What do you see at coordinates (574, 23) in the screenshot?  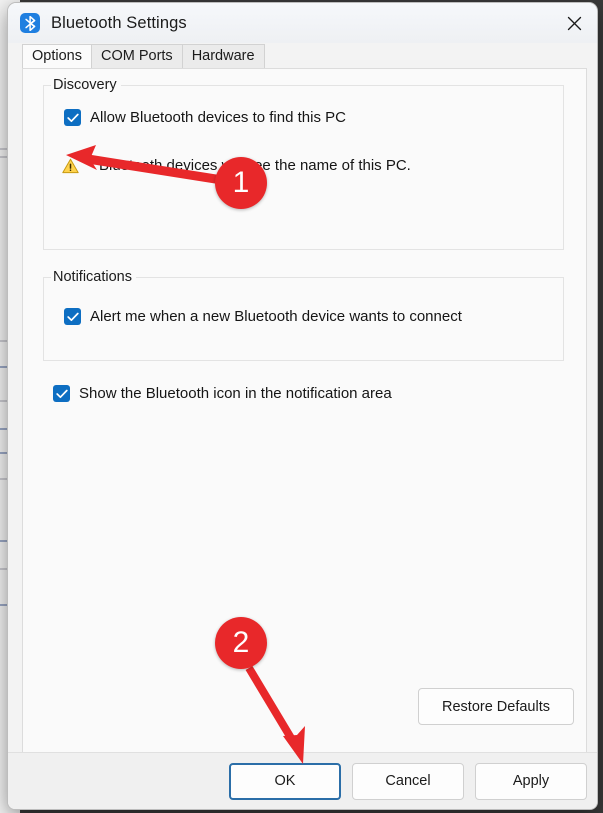 I see `close-icon` at bounding box center [574, 23].